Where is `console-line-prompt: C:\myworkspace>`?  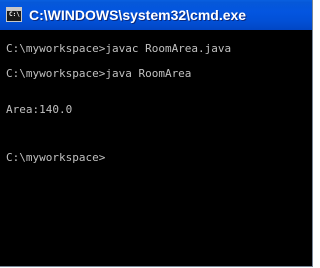 console-line-prompt: C:\myworkspace> is located at coordinates (56, 157).